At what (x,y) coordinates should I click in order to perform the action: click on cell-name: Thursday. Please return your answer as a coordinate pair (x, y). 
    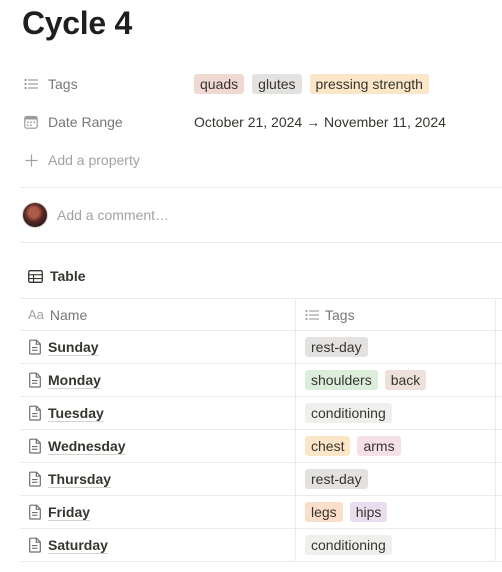
    Looking at the image, I should click on (158, 479).